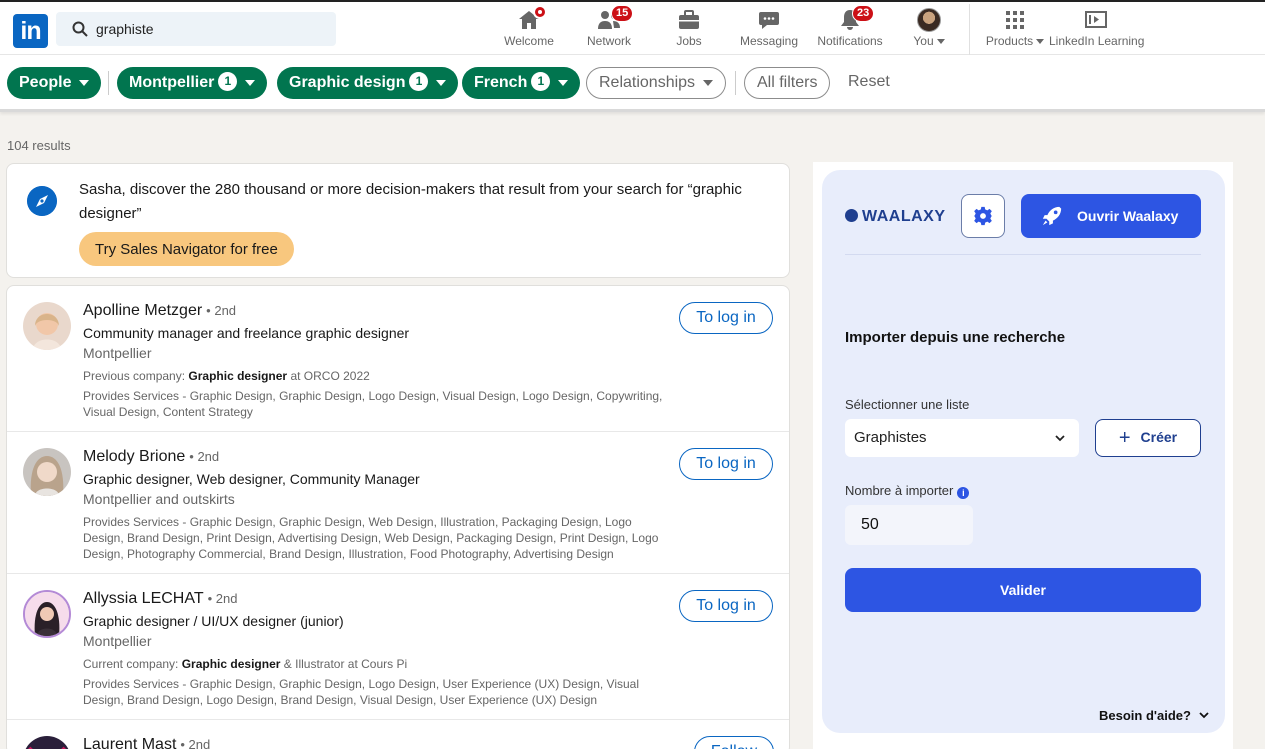 The width and height of the screenshot is (1265, 749). What do you see at coordinates (769, 31) in the screenshot?
I see `nav-messaging: Messaging` at bounding box center [769, 31].